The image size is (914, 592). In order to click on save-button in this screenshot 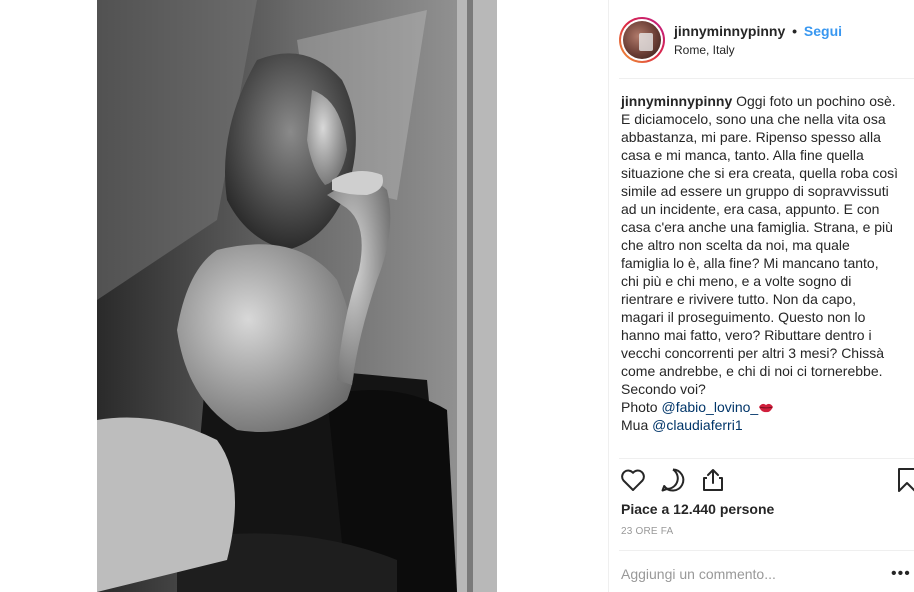, I will do `click(903, 480)`.